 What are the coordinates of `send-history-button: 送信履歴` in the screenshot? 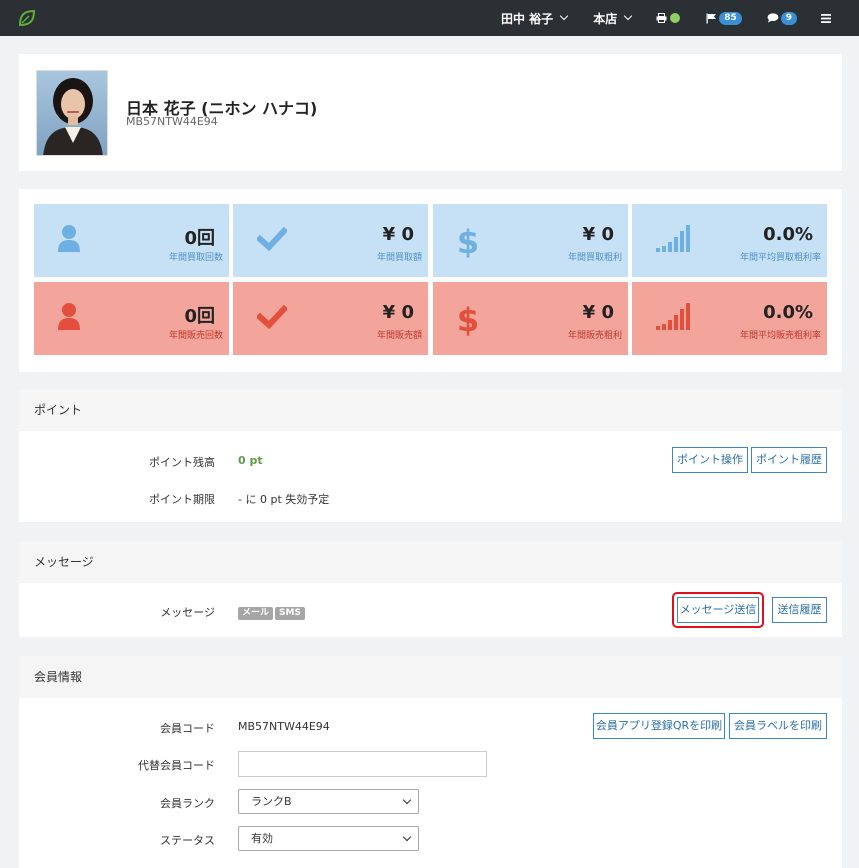 It's located at (799, 610).